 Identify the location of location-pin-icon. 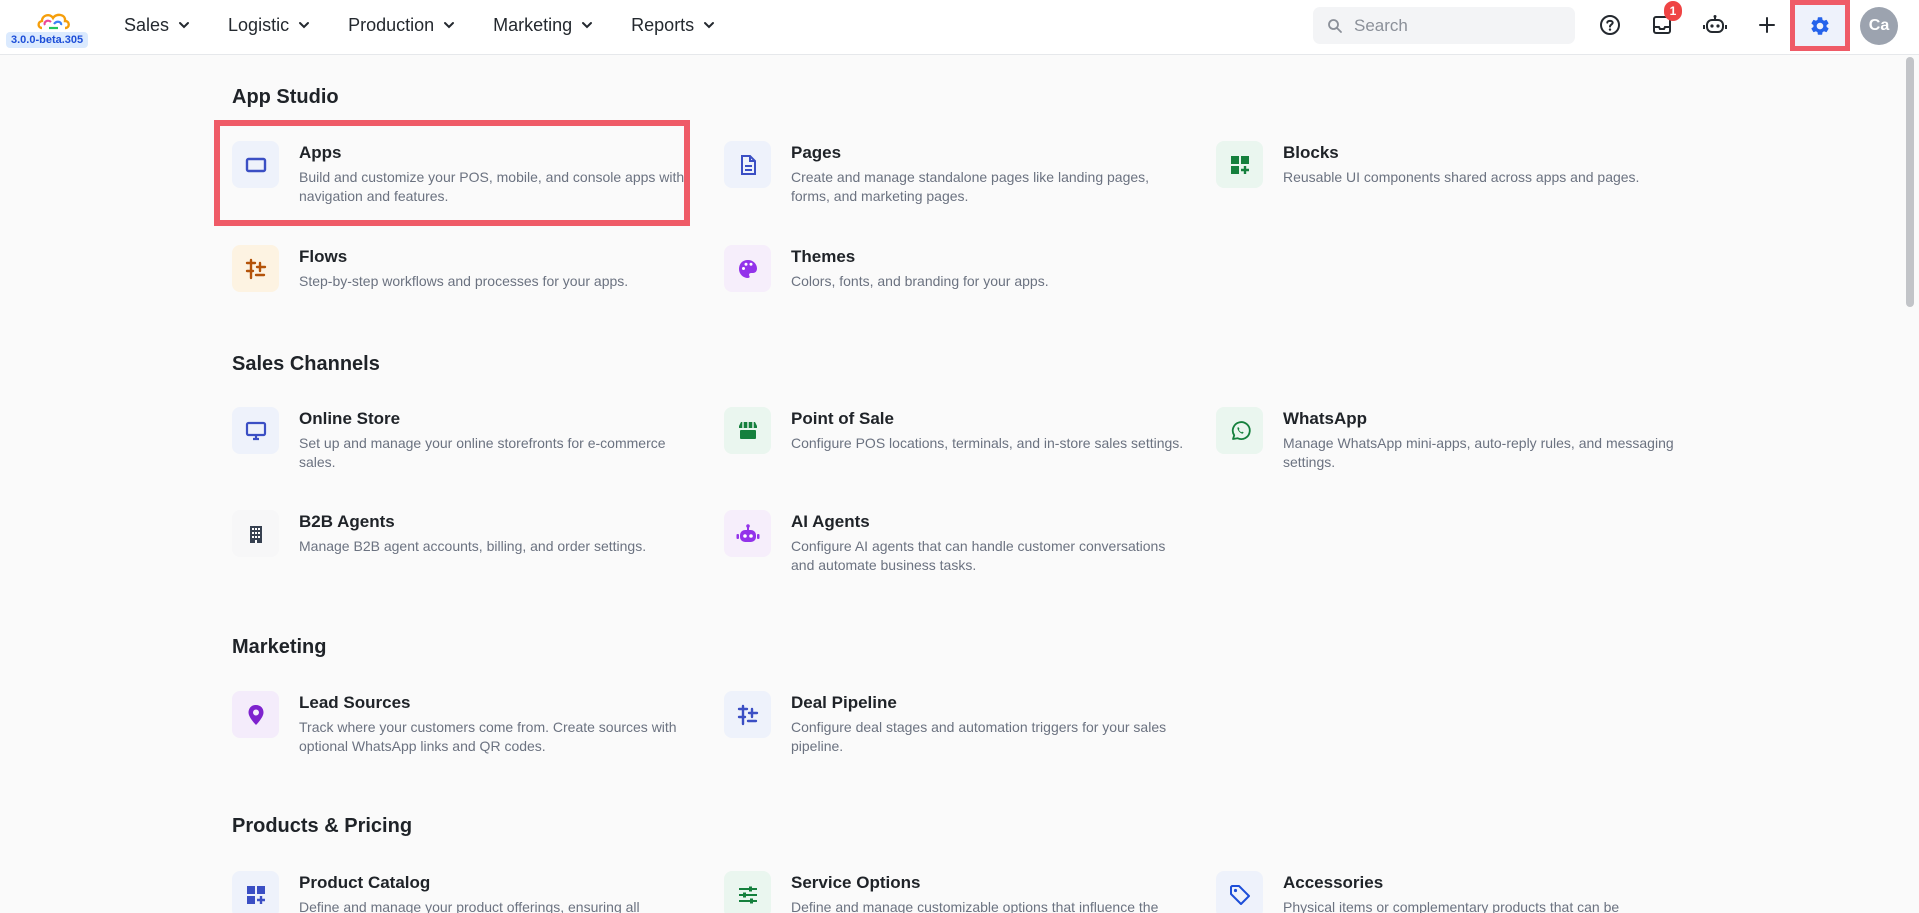
(255, 714).